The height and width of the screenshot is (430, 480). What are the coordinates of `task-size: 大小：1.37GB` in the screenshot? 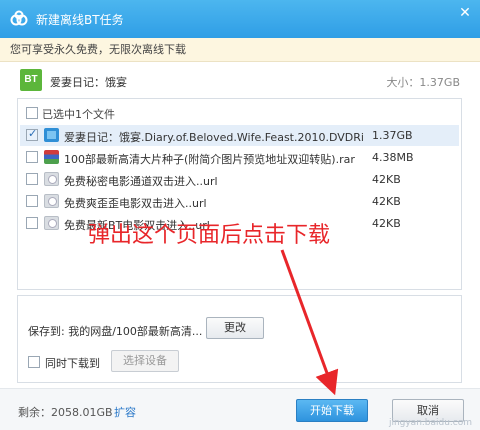 It's located at (423, 82).